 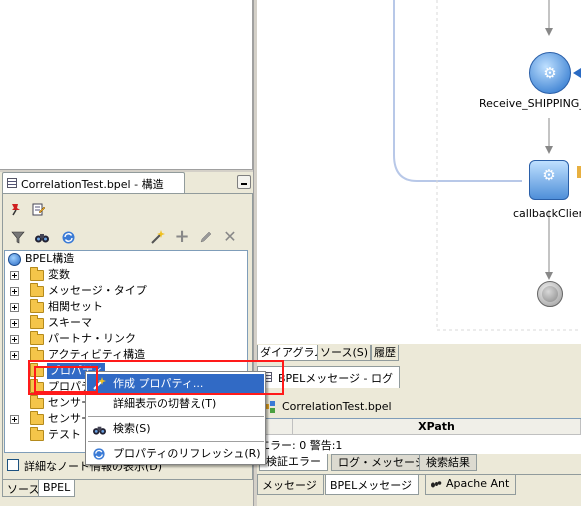 I want to click on menu-search: 検索(S), so click(x=175, y=429).